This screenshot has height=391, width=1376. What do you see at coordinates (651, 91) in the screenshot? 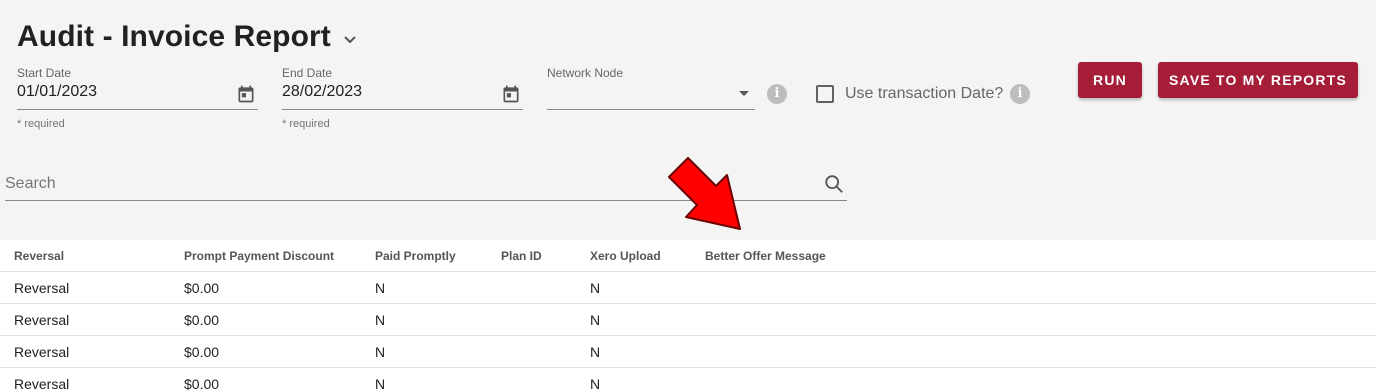
I see `network-node-select: Network Node` at bounding box center [651, 91].